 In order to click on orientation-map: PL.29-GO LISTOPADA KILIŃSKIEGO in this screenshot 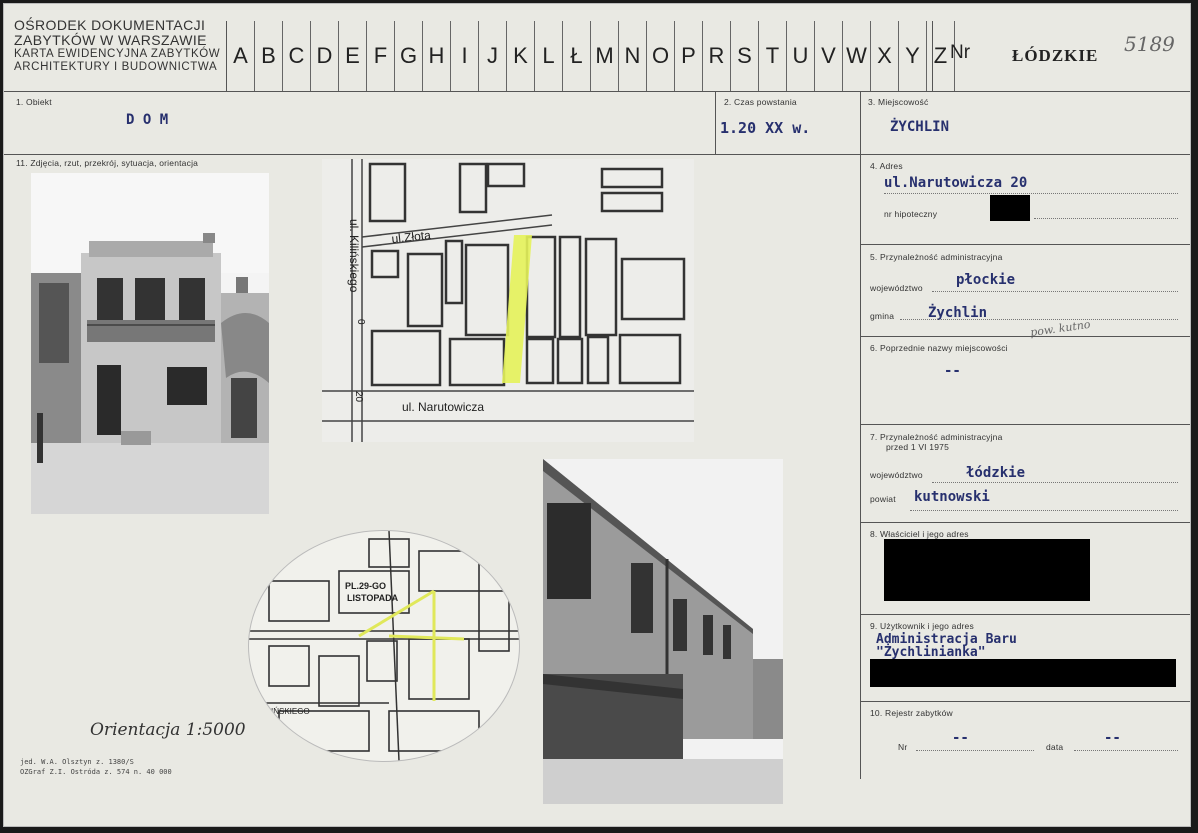, I will do `click(384, 646)`.